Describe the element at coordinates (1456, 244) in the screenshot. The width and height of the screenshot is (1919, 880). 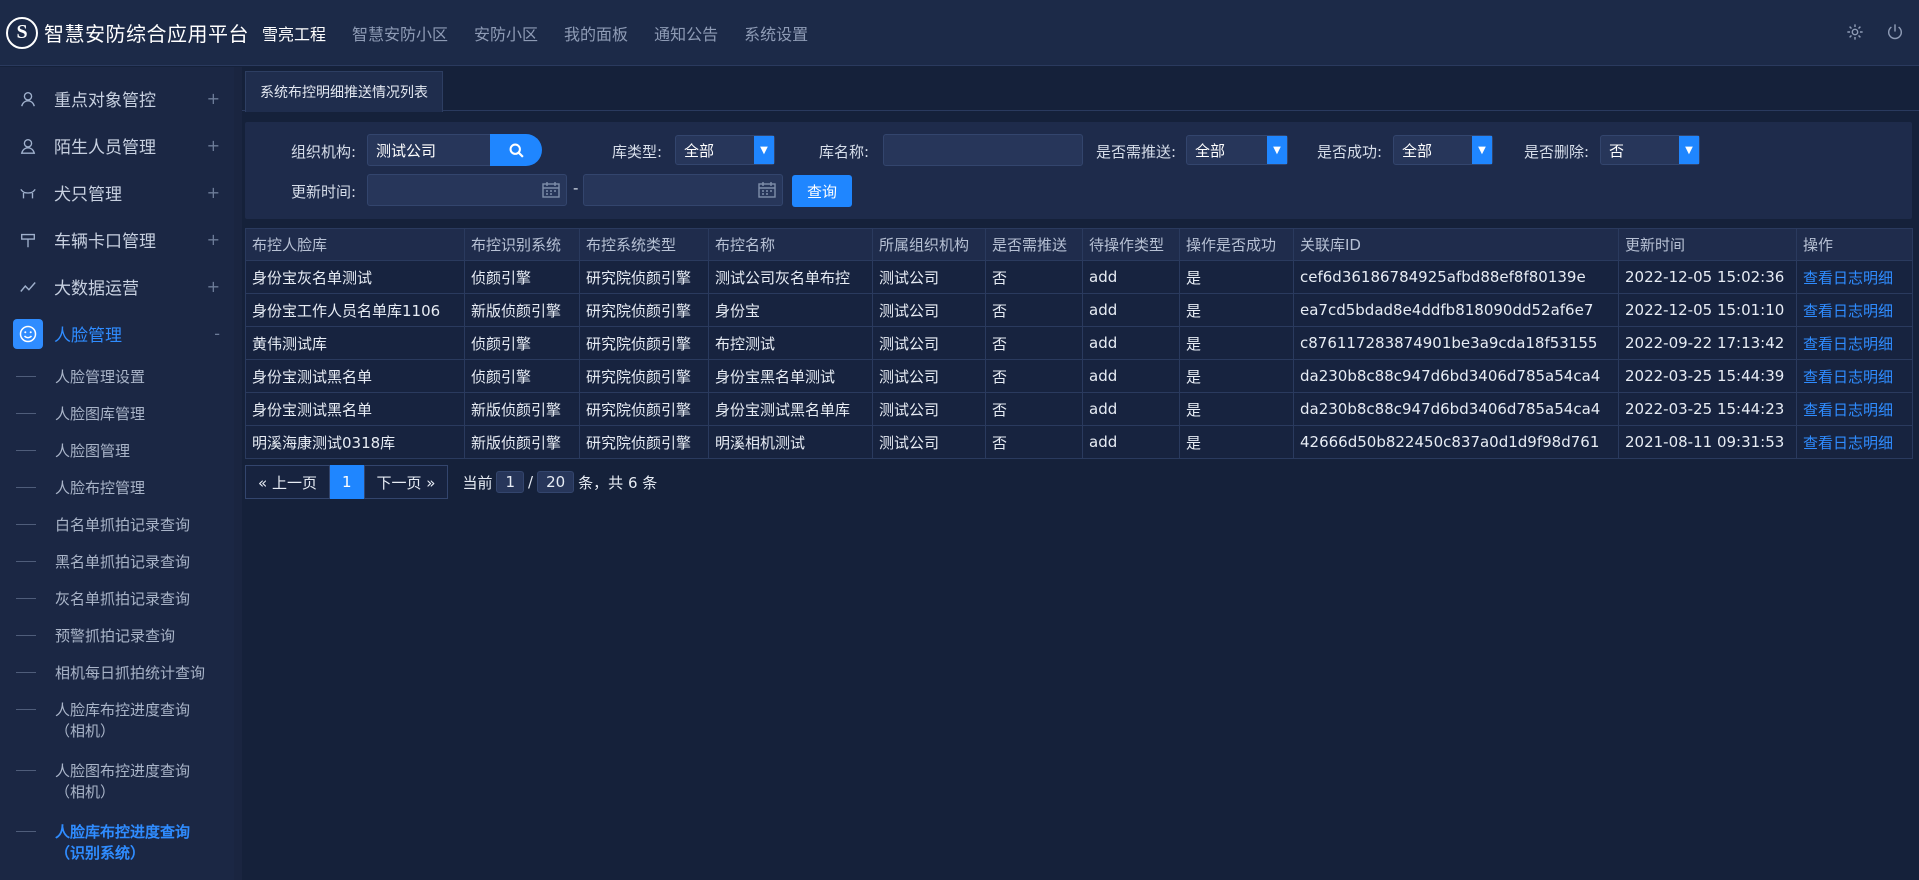
I see `column-header: 关联库ID` at that location.